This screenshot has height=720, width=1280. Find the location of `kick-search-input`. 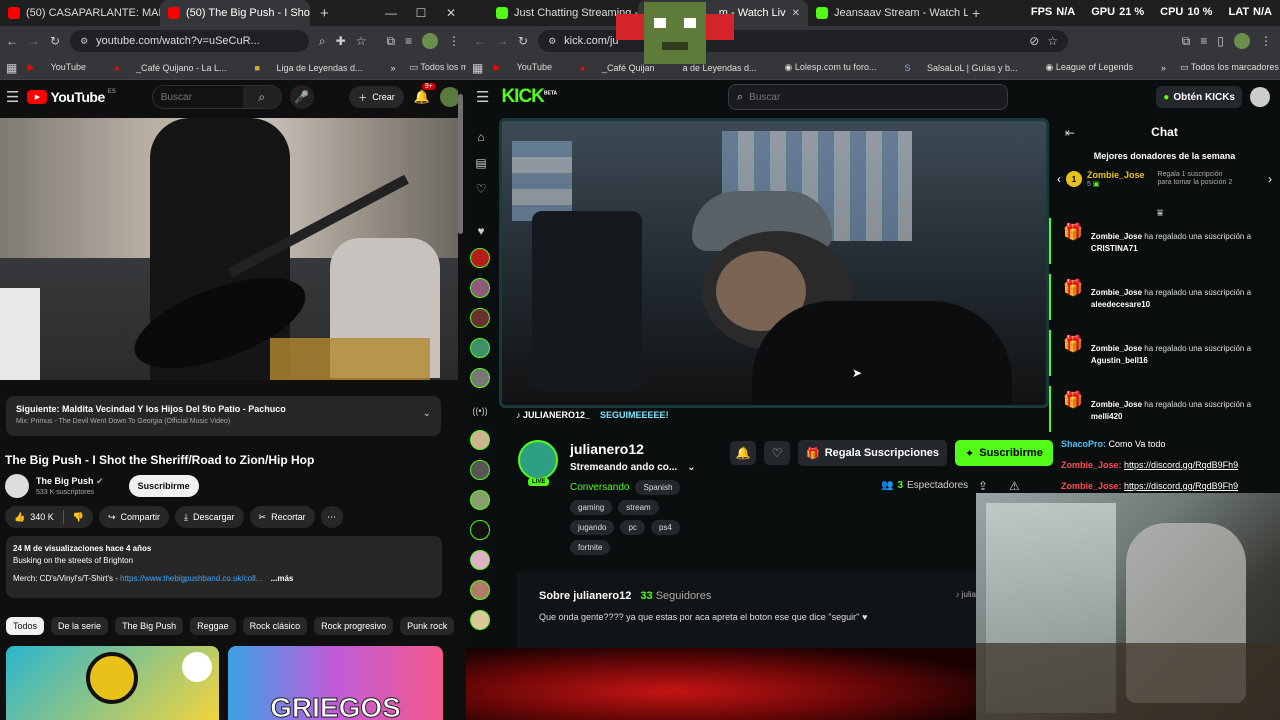

kick-search-input is located at coordinates (869, 97).